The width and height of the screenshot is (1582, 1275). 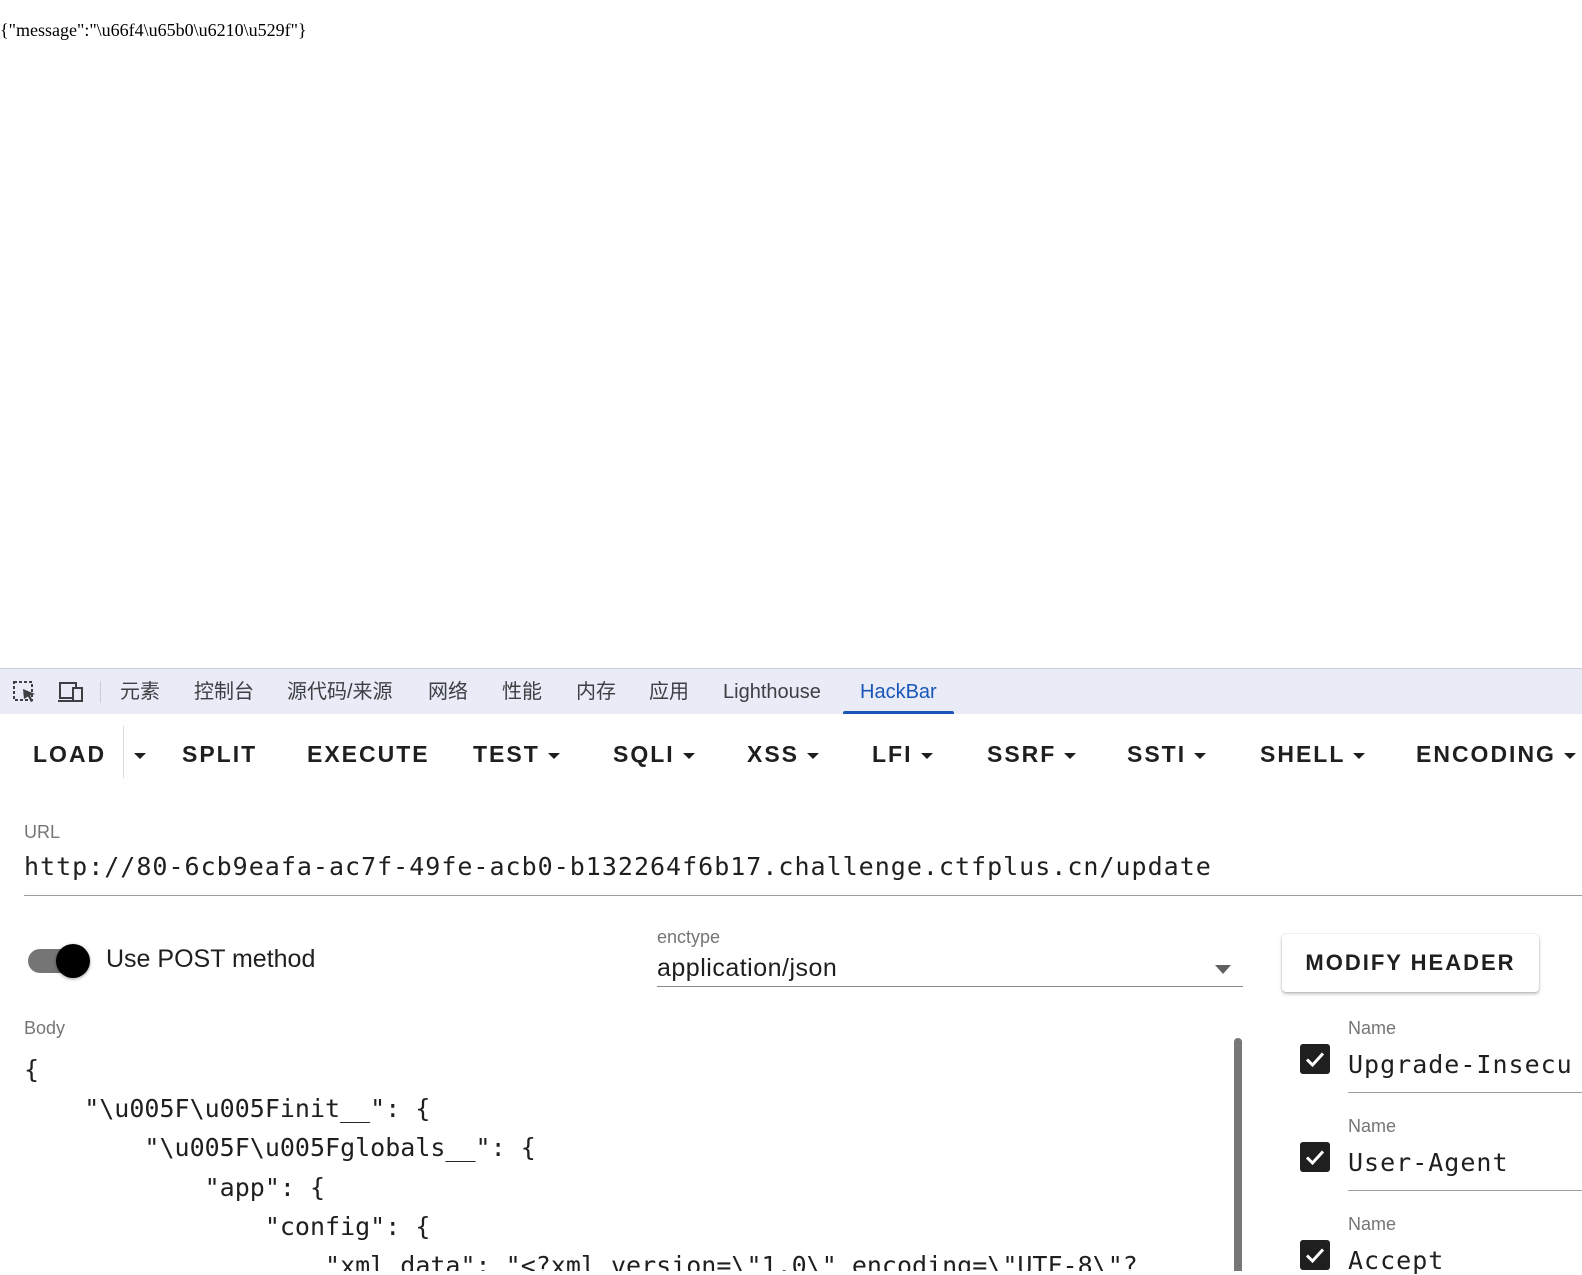 What do you see at coordinates (70, 692) in the screenshot?
I see `device-toolbar-icon` at bounding box center [70, 692].